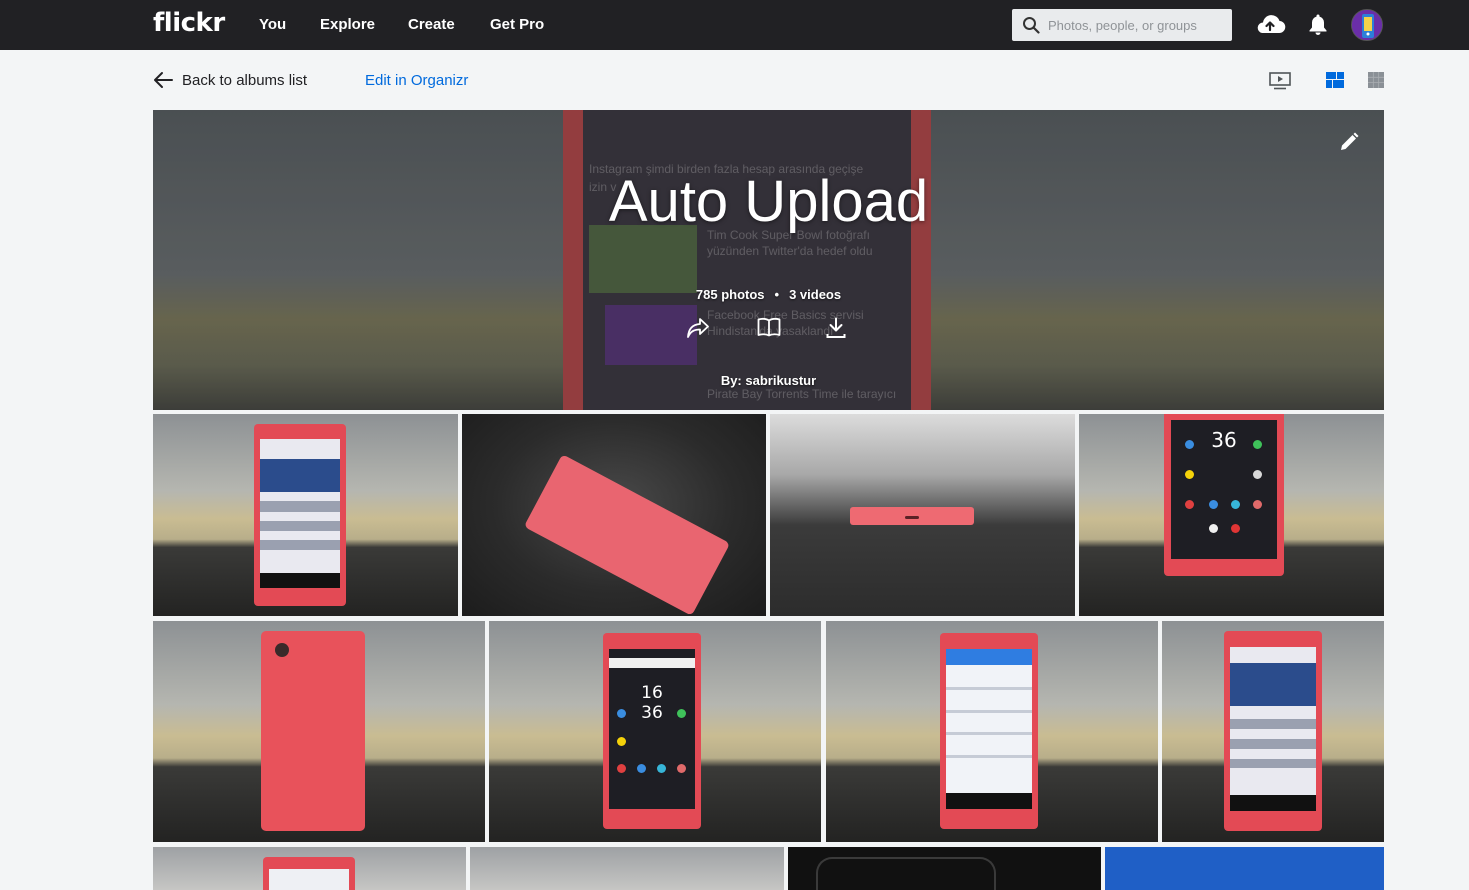  What do you see at coordinates (815, 294) in the screenshot?
I see `video-count: 3 videos` at bounding box center [815, 294].